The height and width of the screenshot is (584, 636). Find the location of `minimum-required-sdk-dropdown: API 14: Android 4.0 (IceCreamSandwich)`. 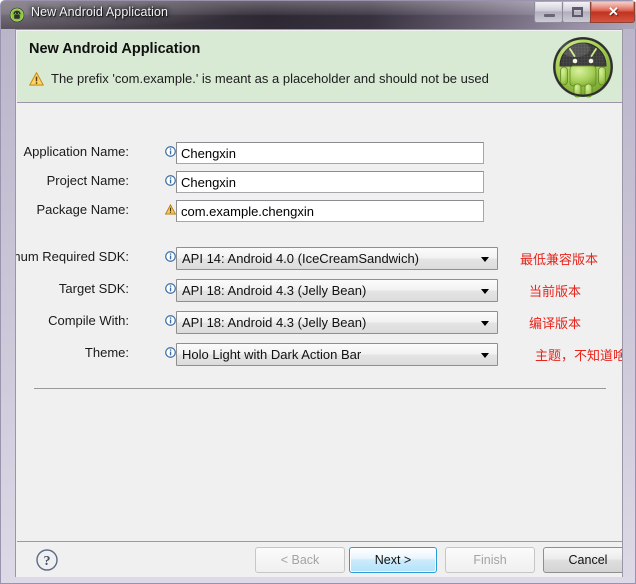

minimum-required-sdk-dropdown: API 14: Android 4.0 (IceCreamSandwich) is located at coordinates (337, 258).